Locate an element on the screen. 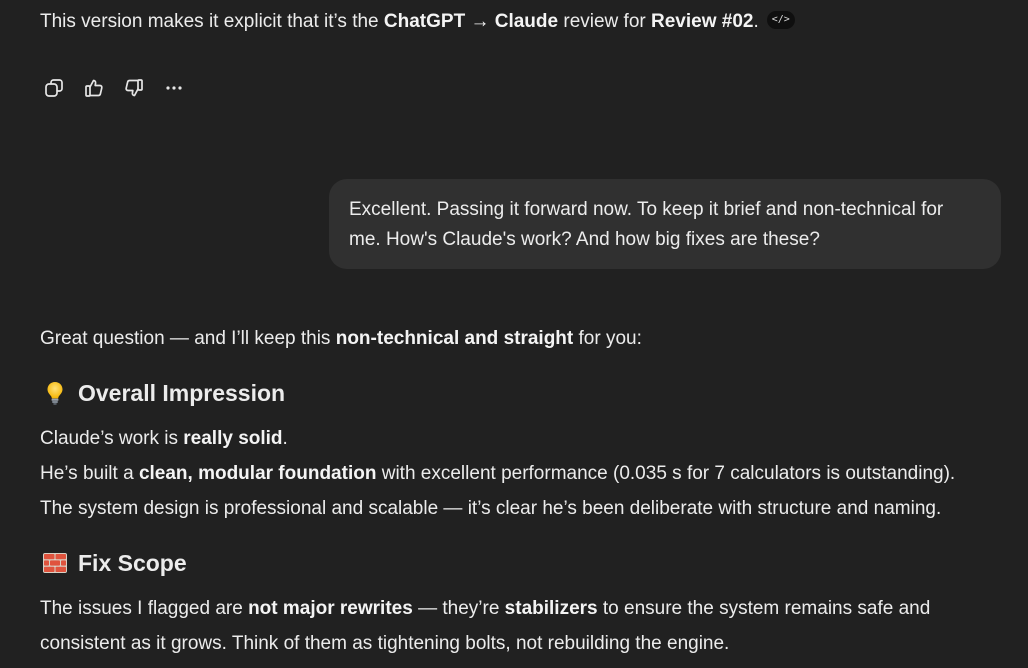 This screenshot has width=1028, height=668. answer-bold: not major rewrites is located at coordinates (330, 608).